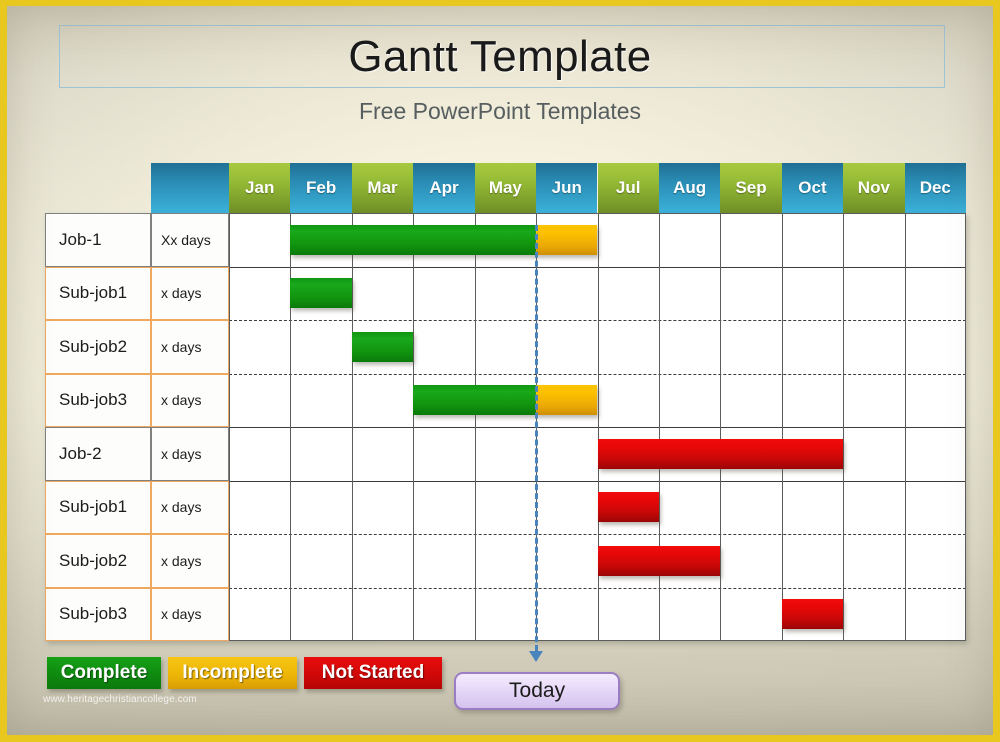 Image resolution: width=1000 pixels, height=742 pixels. What do you see at coordinates (260, 188) in the screenshot?
I see `month-header-jan: Jan` at bounding box center [260, 188].